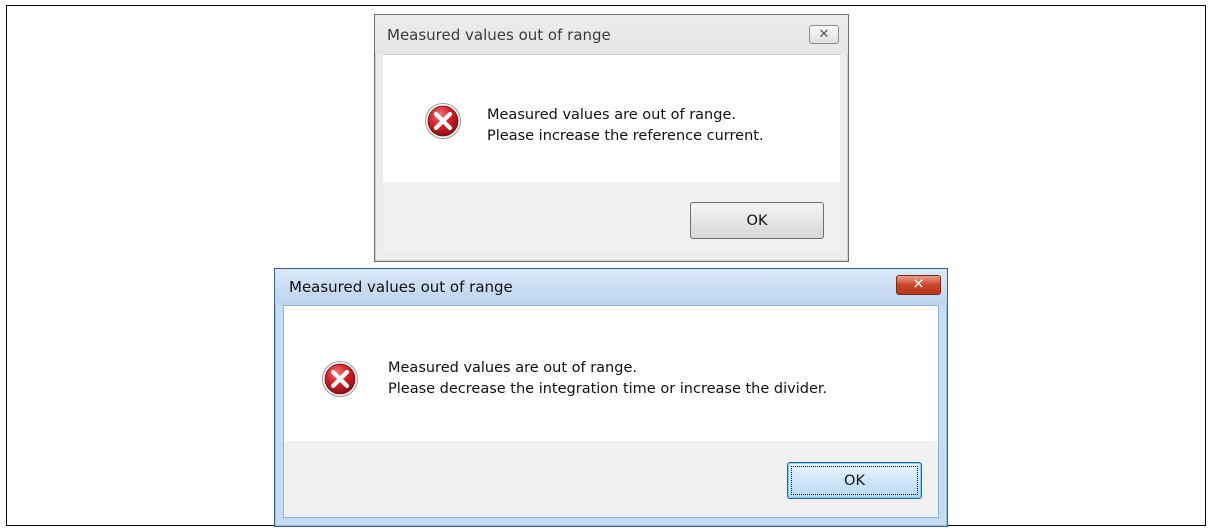  I want to click on ok-button-label: OK, so click(854, 481).